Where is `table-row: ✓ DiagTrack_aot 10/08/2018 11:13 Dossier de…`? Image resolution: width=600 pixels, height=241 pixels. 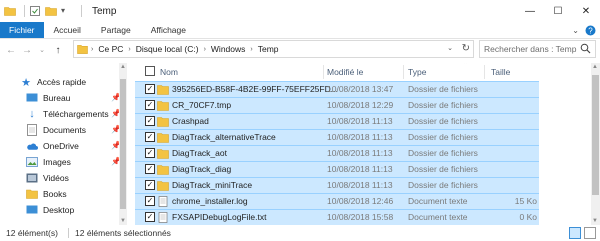
table-row: ✓ DiagTrack_aot 10/08/2018 11:13 Dossier de… is located at coordinates (337, 153).